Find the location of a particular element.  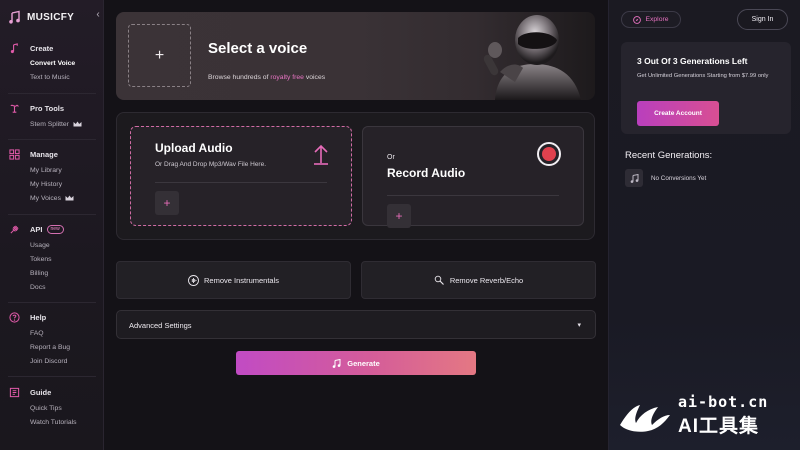

plug-icon is located at coordinates (14, 229).